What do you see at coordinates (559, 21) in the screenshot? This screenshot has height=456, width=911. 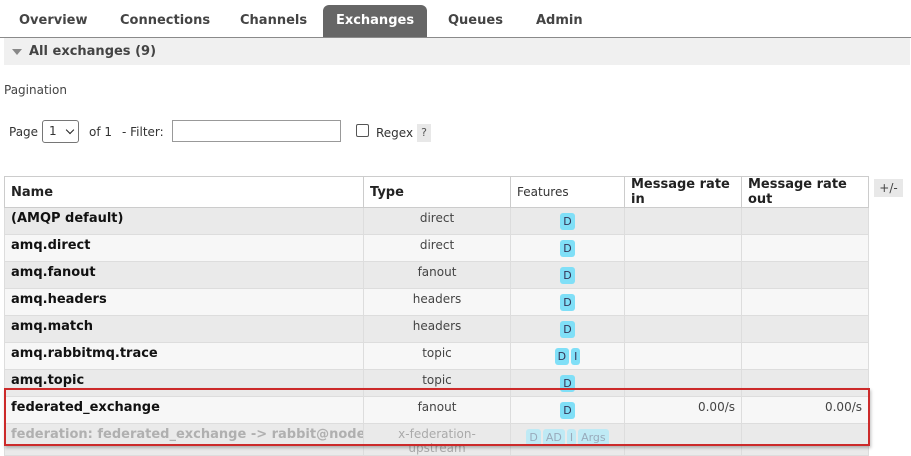 I see `tab-admin: Admin` at bounding box center [559, 21].